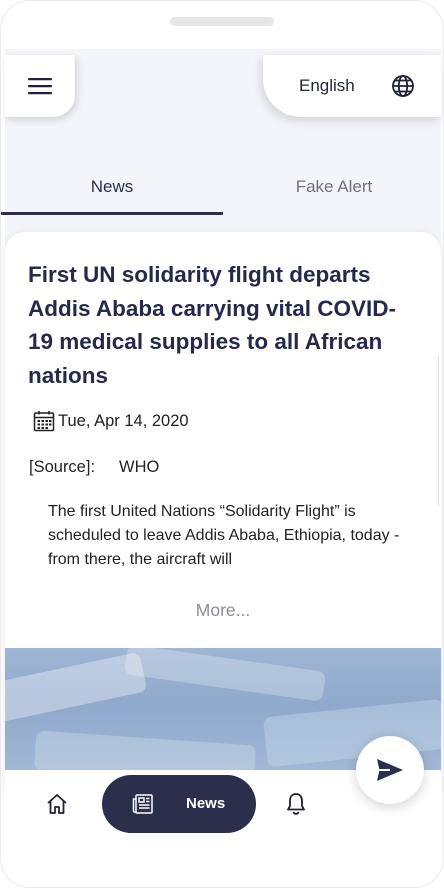 The image size is (444, 888). Describe the element at coordinates (62, 467) in the screenshot. I see `source-label: [Source]:` at that location.